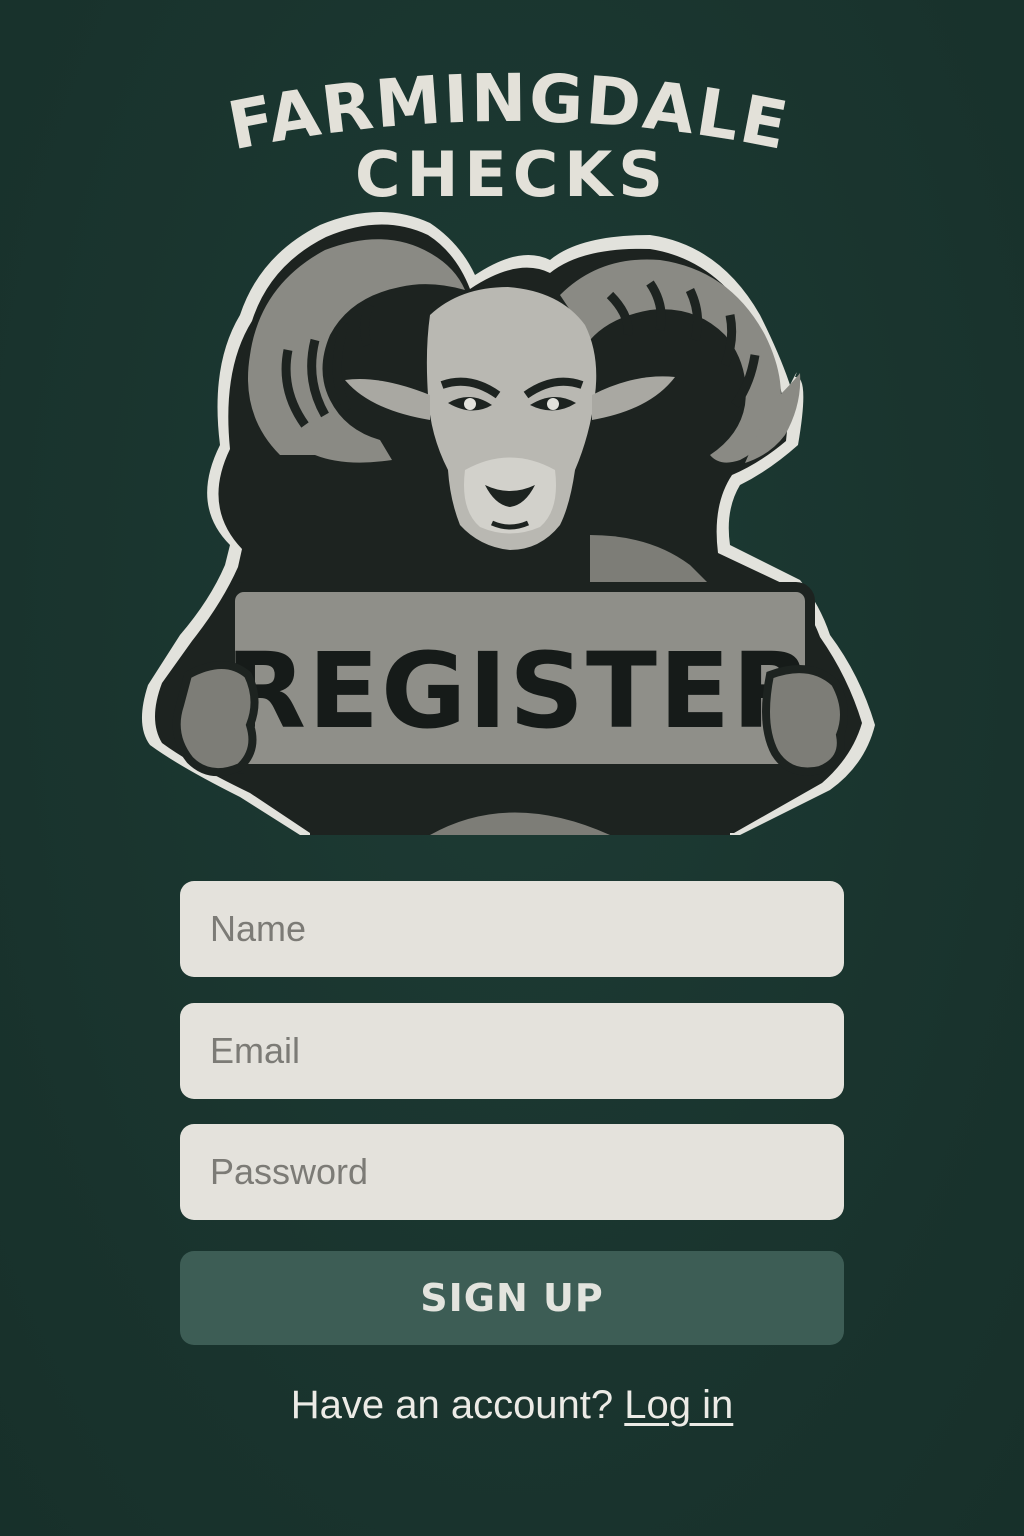 This screenshot has width=1024, height=1536. I want to click on password-input, so click(512, 1172).